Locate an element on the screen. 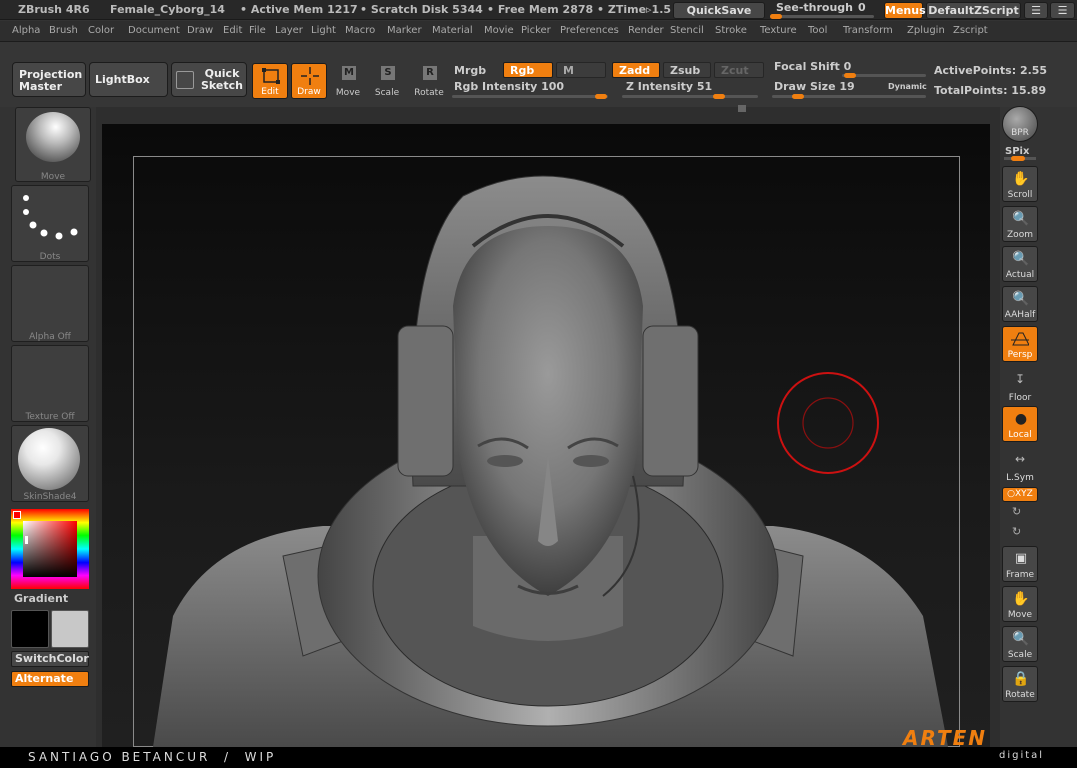 Image resolution: width=1077 pixels, height=768 pixels. y-rotation-icon: ↻ is located at coordinates (1016, 511).